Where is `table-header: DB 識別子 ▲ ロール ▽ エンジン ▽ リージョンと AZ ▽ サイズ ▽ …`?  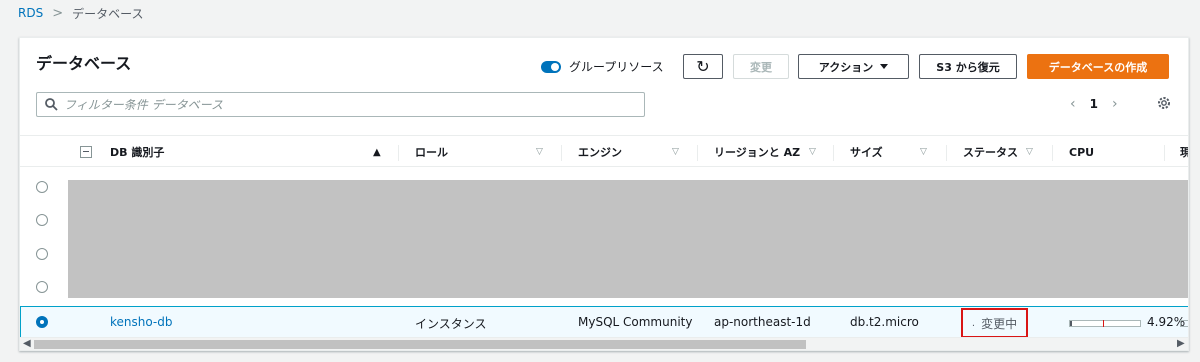 table-header: DB 識別子 ▲ ロール ▽ エンジン ▽ リージョンと AZ ▽ サイズ ▽ … is located at coordinates (604, 151).